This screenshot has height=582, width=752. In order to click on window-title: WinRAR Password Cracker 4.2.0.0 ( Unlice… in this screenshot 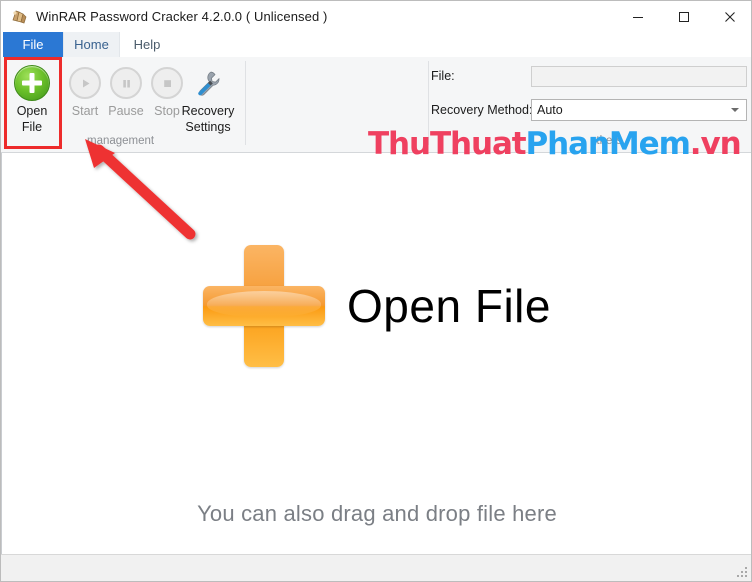, I will do `click(182, 16)`.